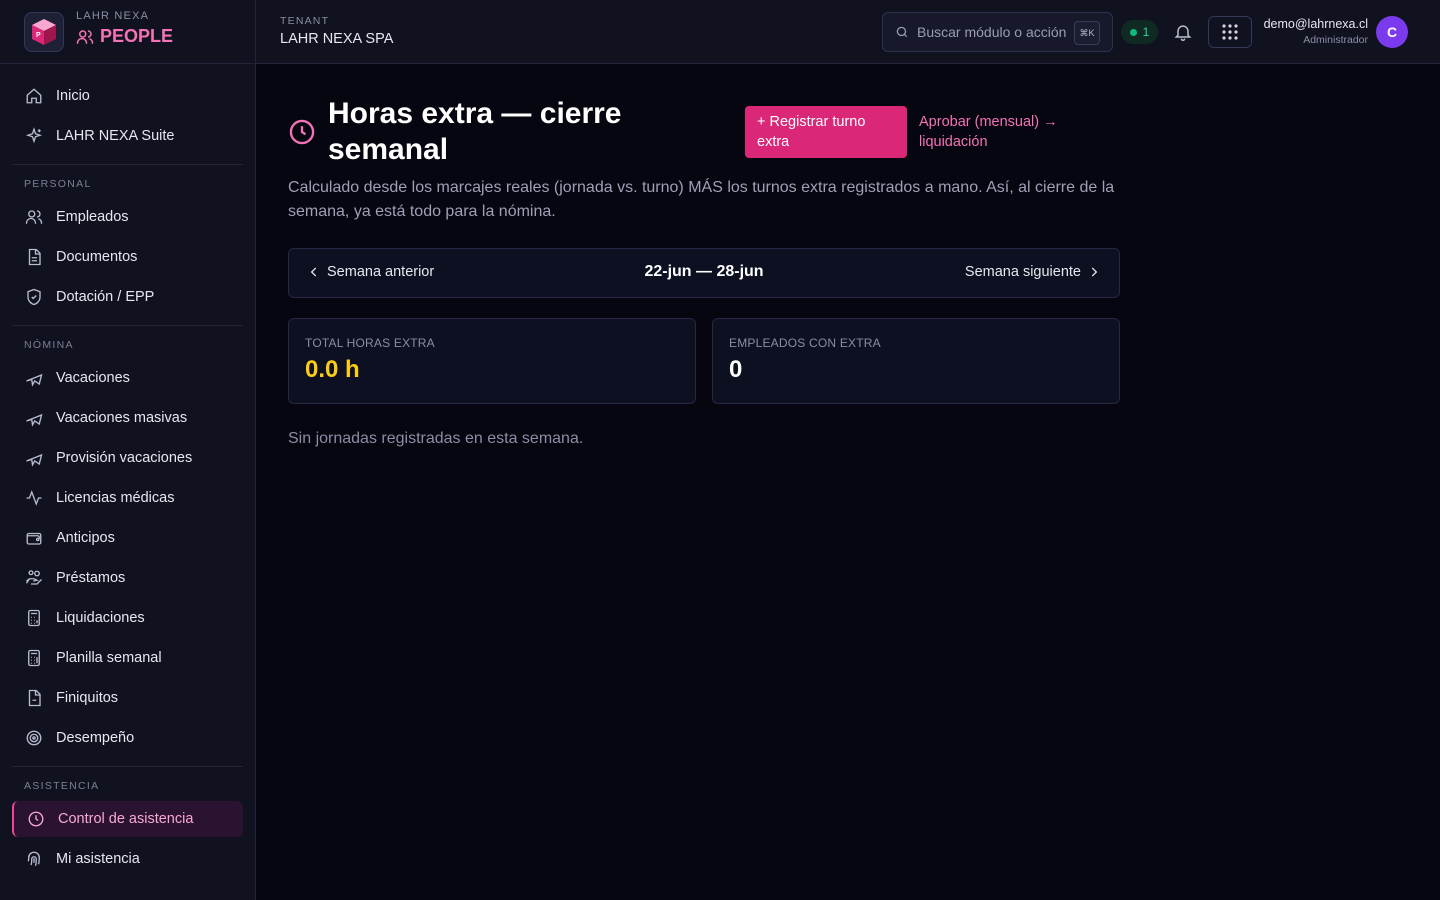 The width and height of the screenshot is (1440, 900). I want to click on search-icon, so click(902, 32).